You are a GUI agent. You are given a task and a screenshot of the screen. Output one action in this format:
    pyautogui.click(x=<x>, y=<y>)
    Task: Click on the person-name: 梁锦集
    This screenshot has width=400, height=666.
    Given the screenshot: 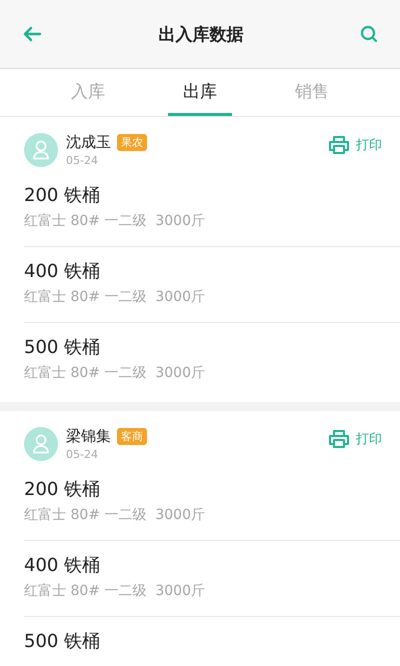 What is the action you would take?
    pyautogui.click(x=88, y=436)
    